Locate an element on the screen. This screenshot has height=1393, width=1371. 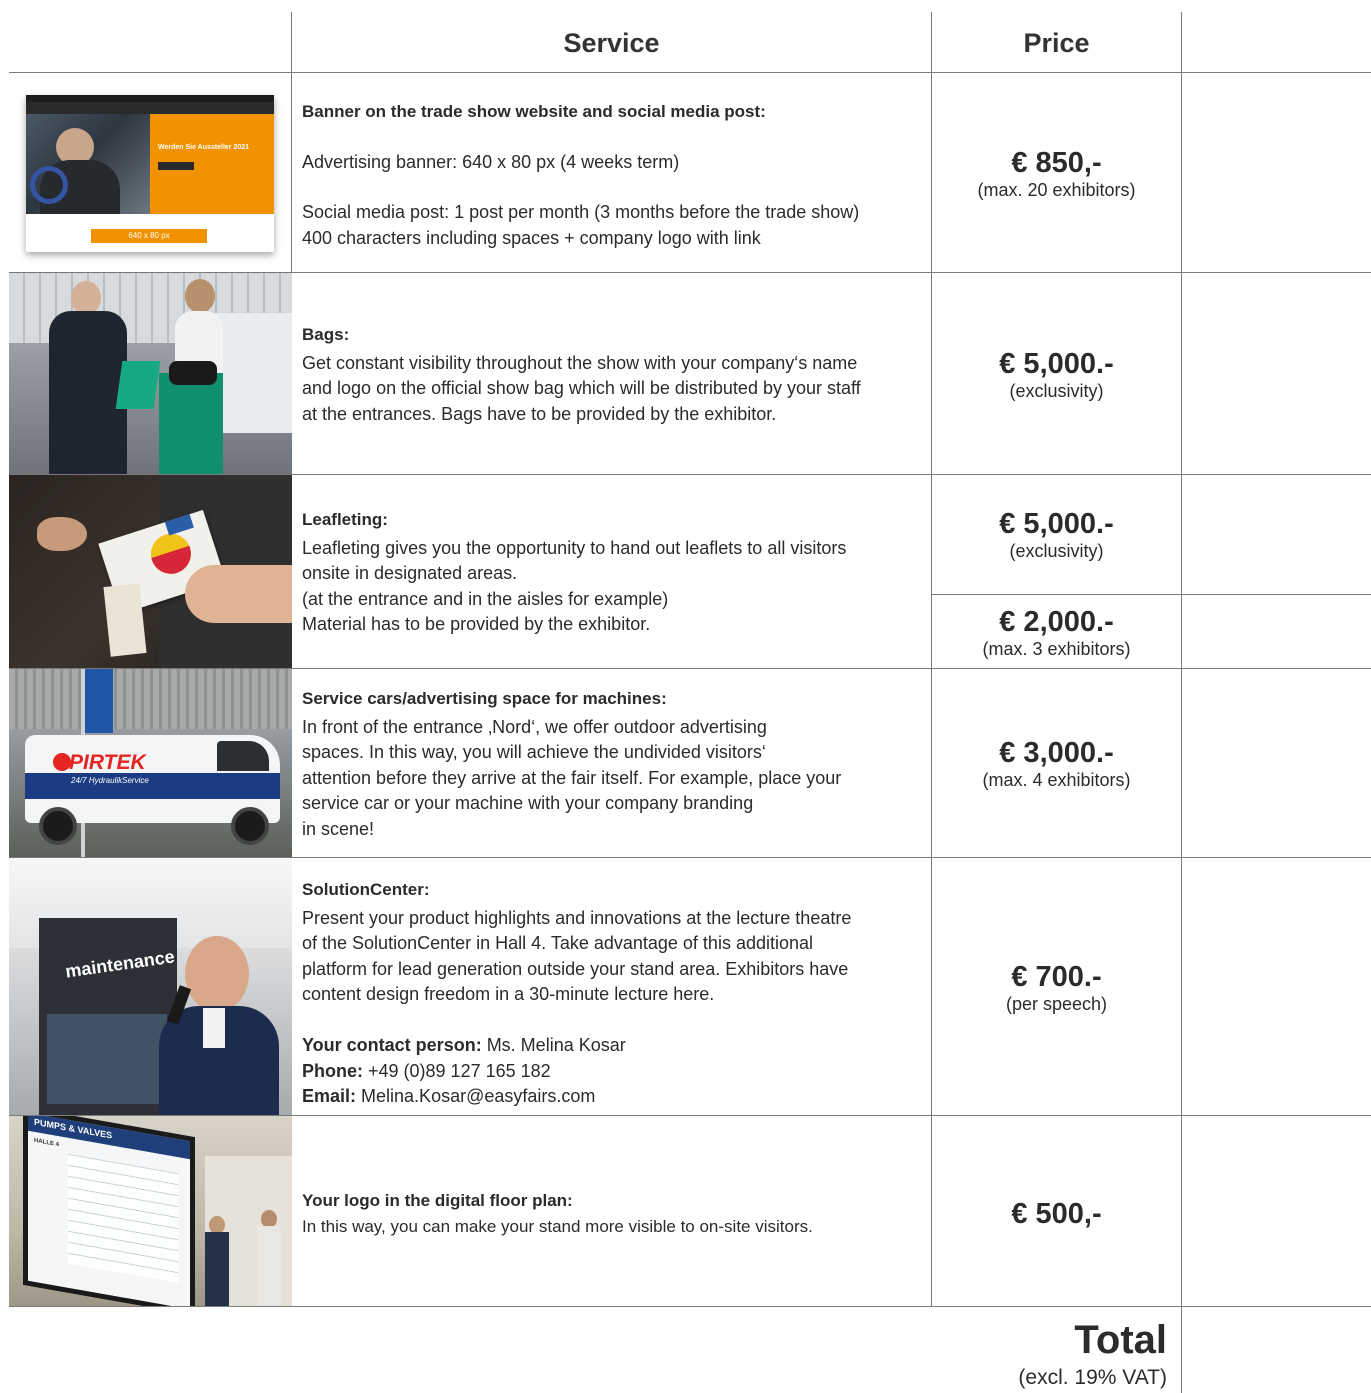
grid-hline-header is located at coordinates (690, 72).